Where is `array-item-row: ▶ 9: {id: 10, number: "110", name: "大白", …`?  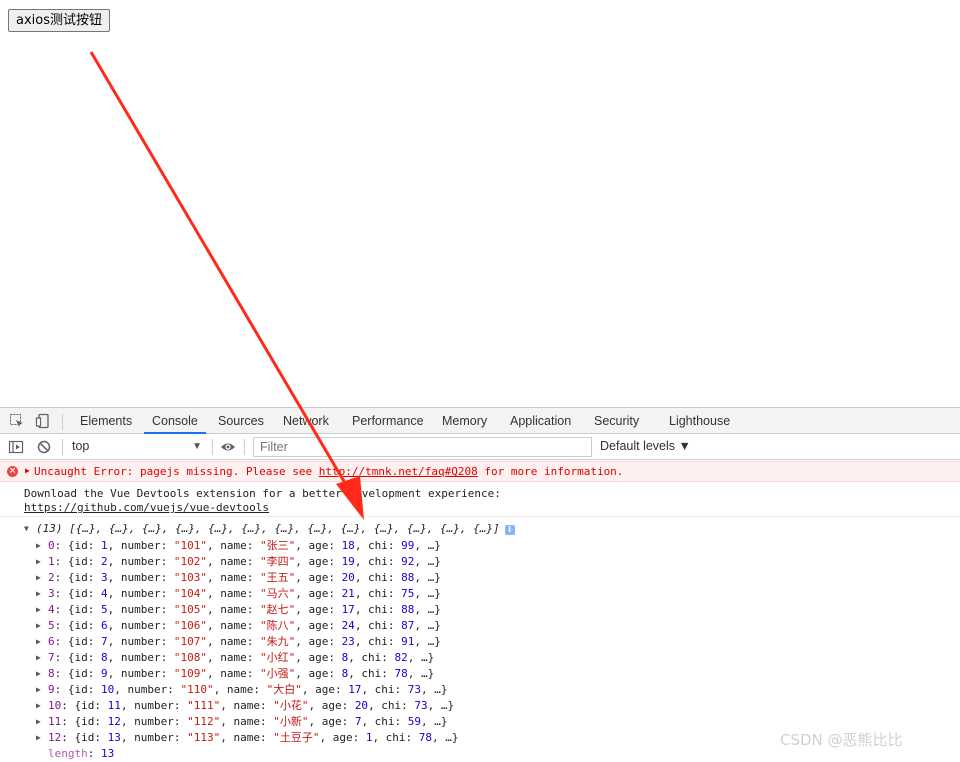 array-item-row: ▶ 9: {id: 10, number: "110", name: "大白", … is located at coordinates (247, 690).